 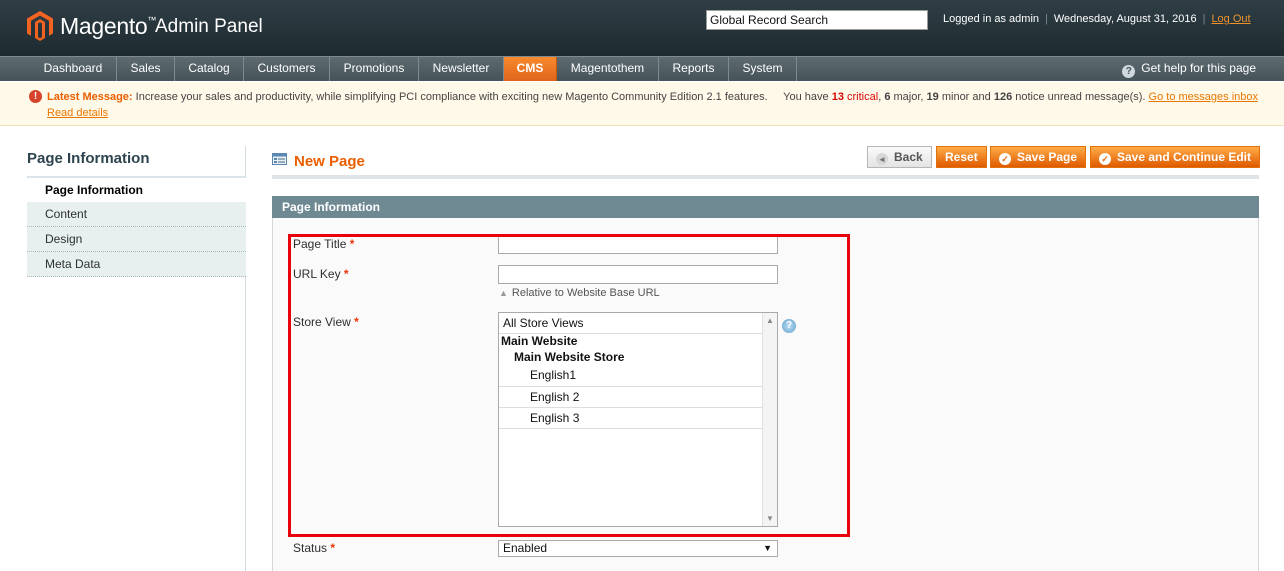 What do you see at coordinates (321, 274) in the screenshot?
I see `url-key-label: URL Key *` at bounding box center [321, 274].